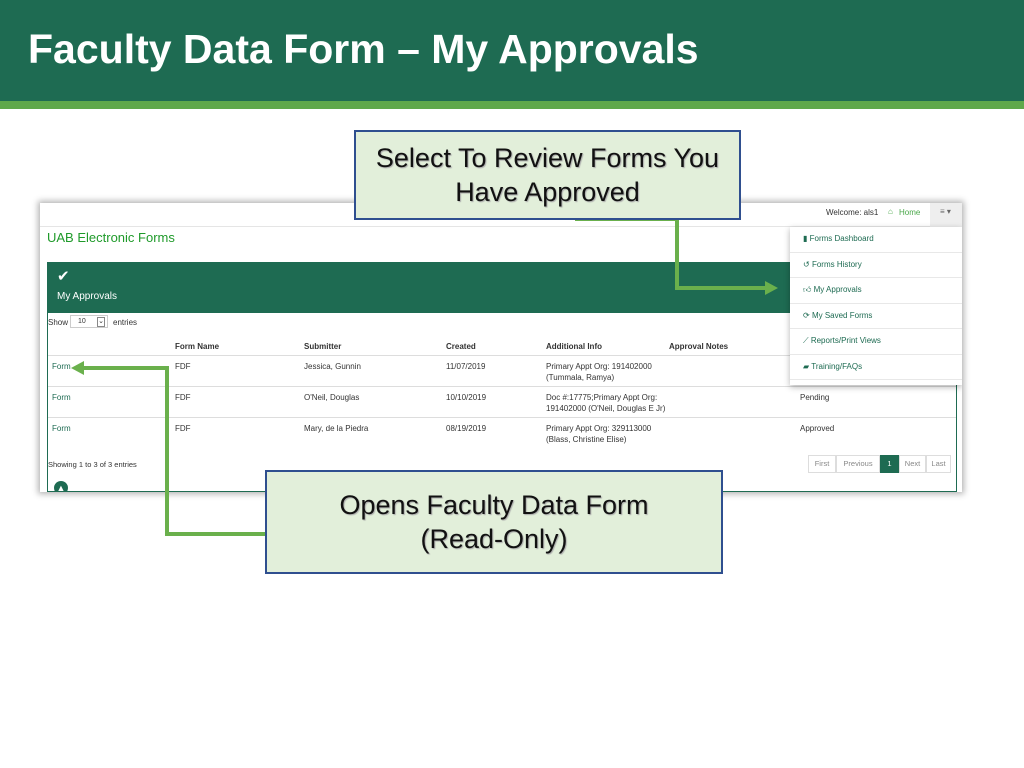 This screenshot has width=1024, height=768. Describe the element at coordinates (494, 539) in the screenshot. I see `callout-text: (Read-Only)` at that location.